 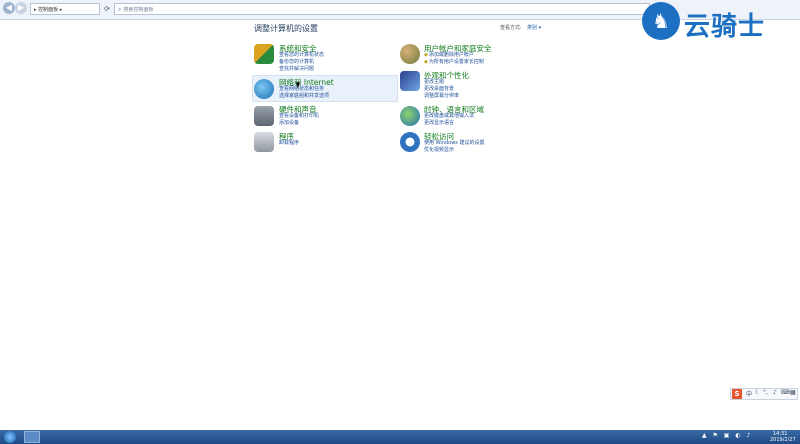 What do you see at coordinates (400, 437) in the screenshot?
I see `taskbar` at bounding box center [400, 437].